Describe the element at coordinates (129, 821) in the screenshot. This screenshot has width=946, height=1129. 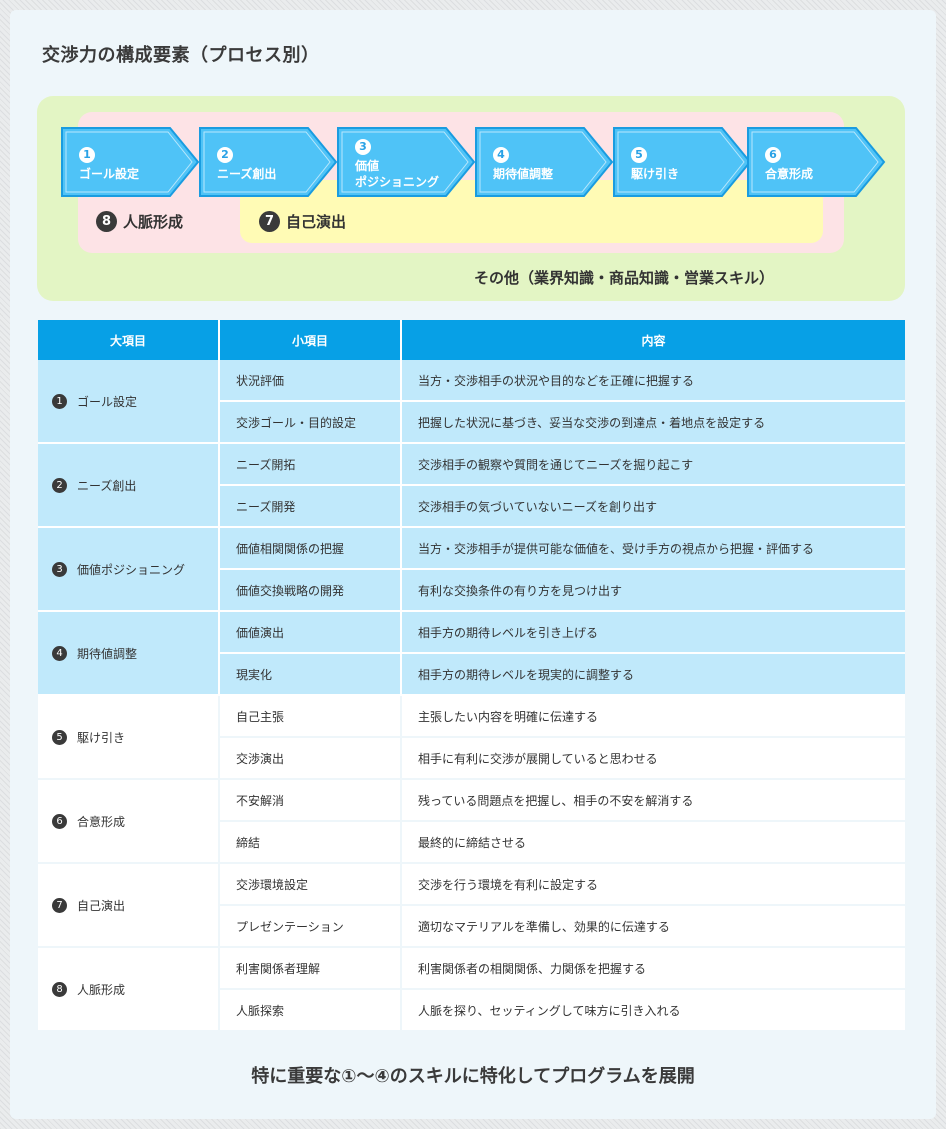
I see `category-cell: 6 合意形成` at that location.